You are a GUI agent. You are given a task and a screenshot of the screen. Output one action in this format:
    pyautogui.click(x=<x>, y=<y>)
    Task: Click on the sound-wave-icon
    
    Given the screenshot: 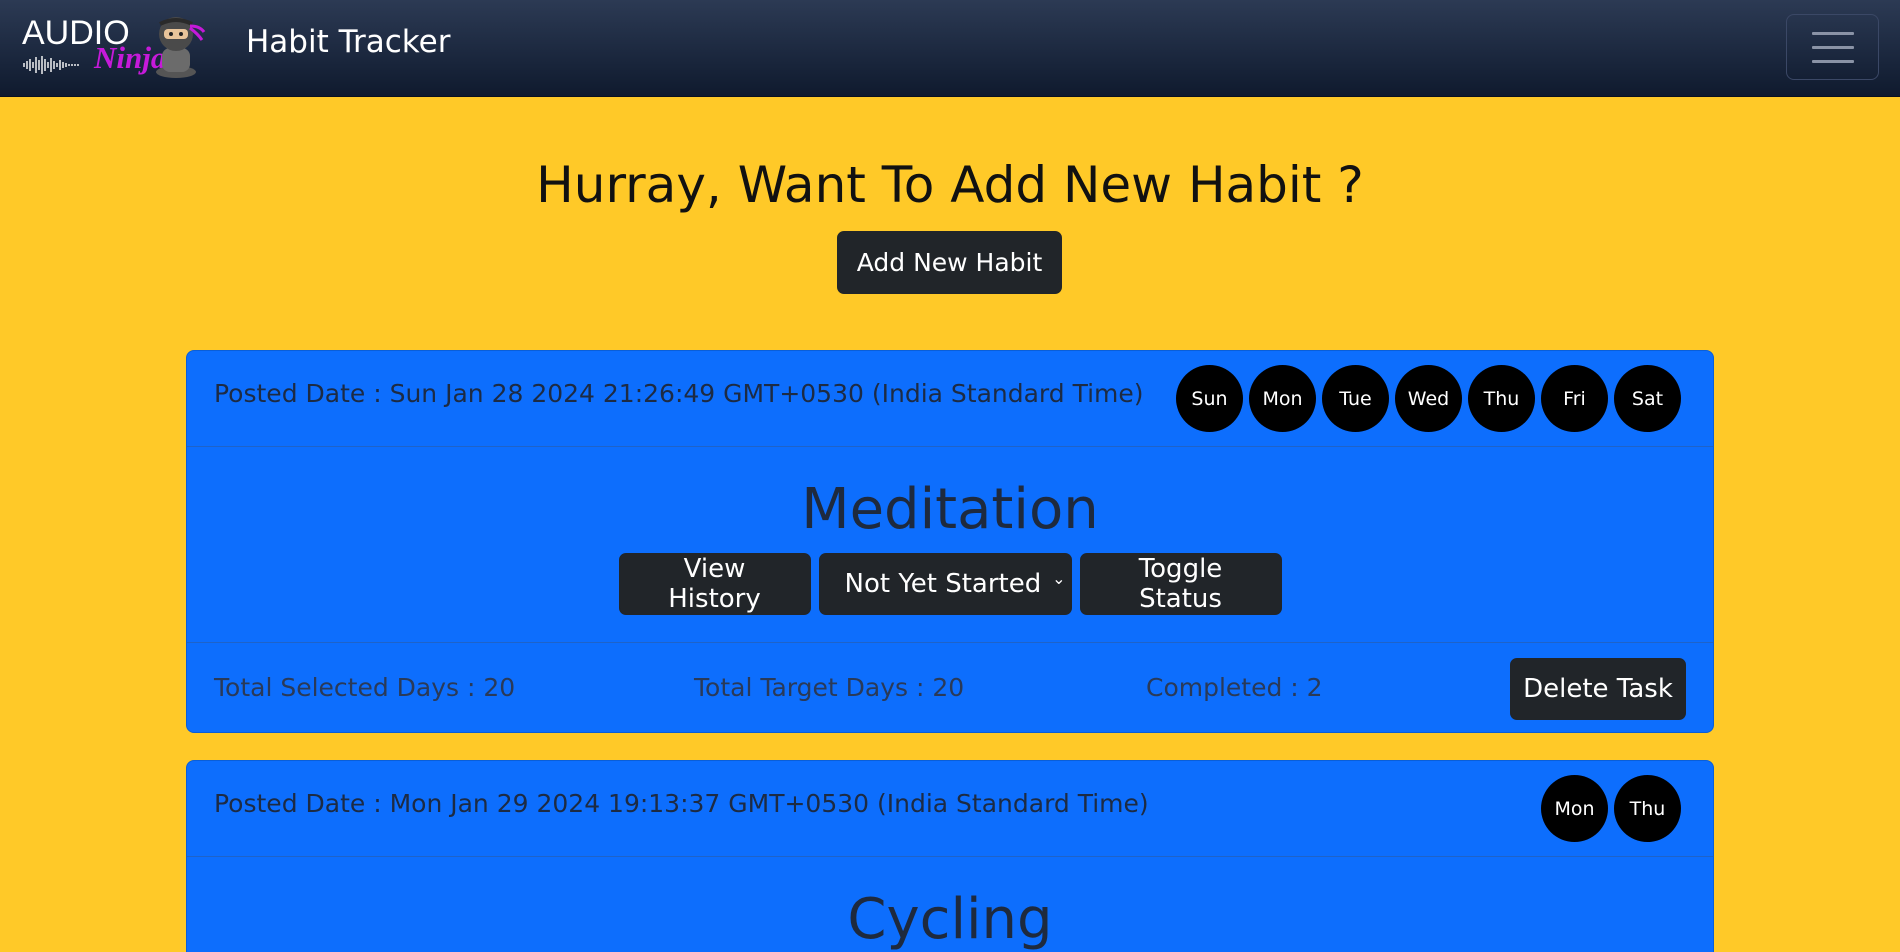 What is the action you would take?
    pyautogui.click(x=51, y=65)
    